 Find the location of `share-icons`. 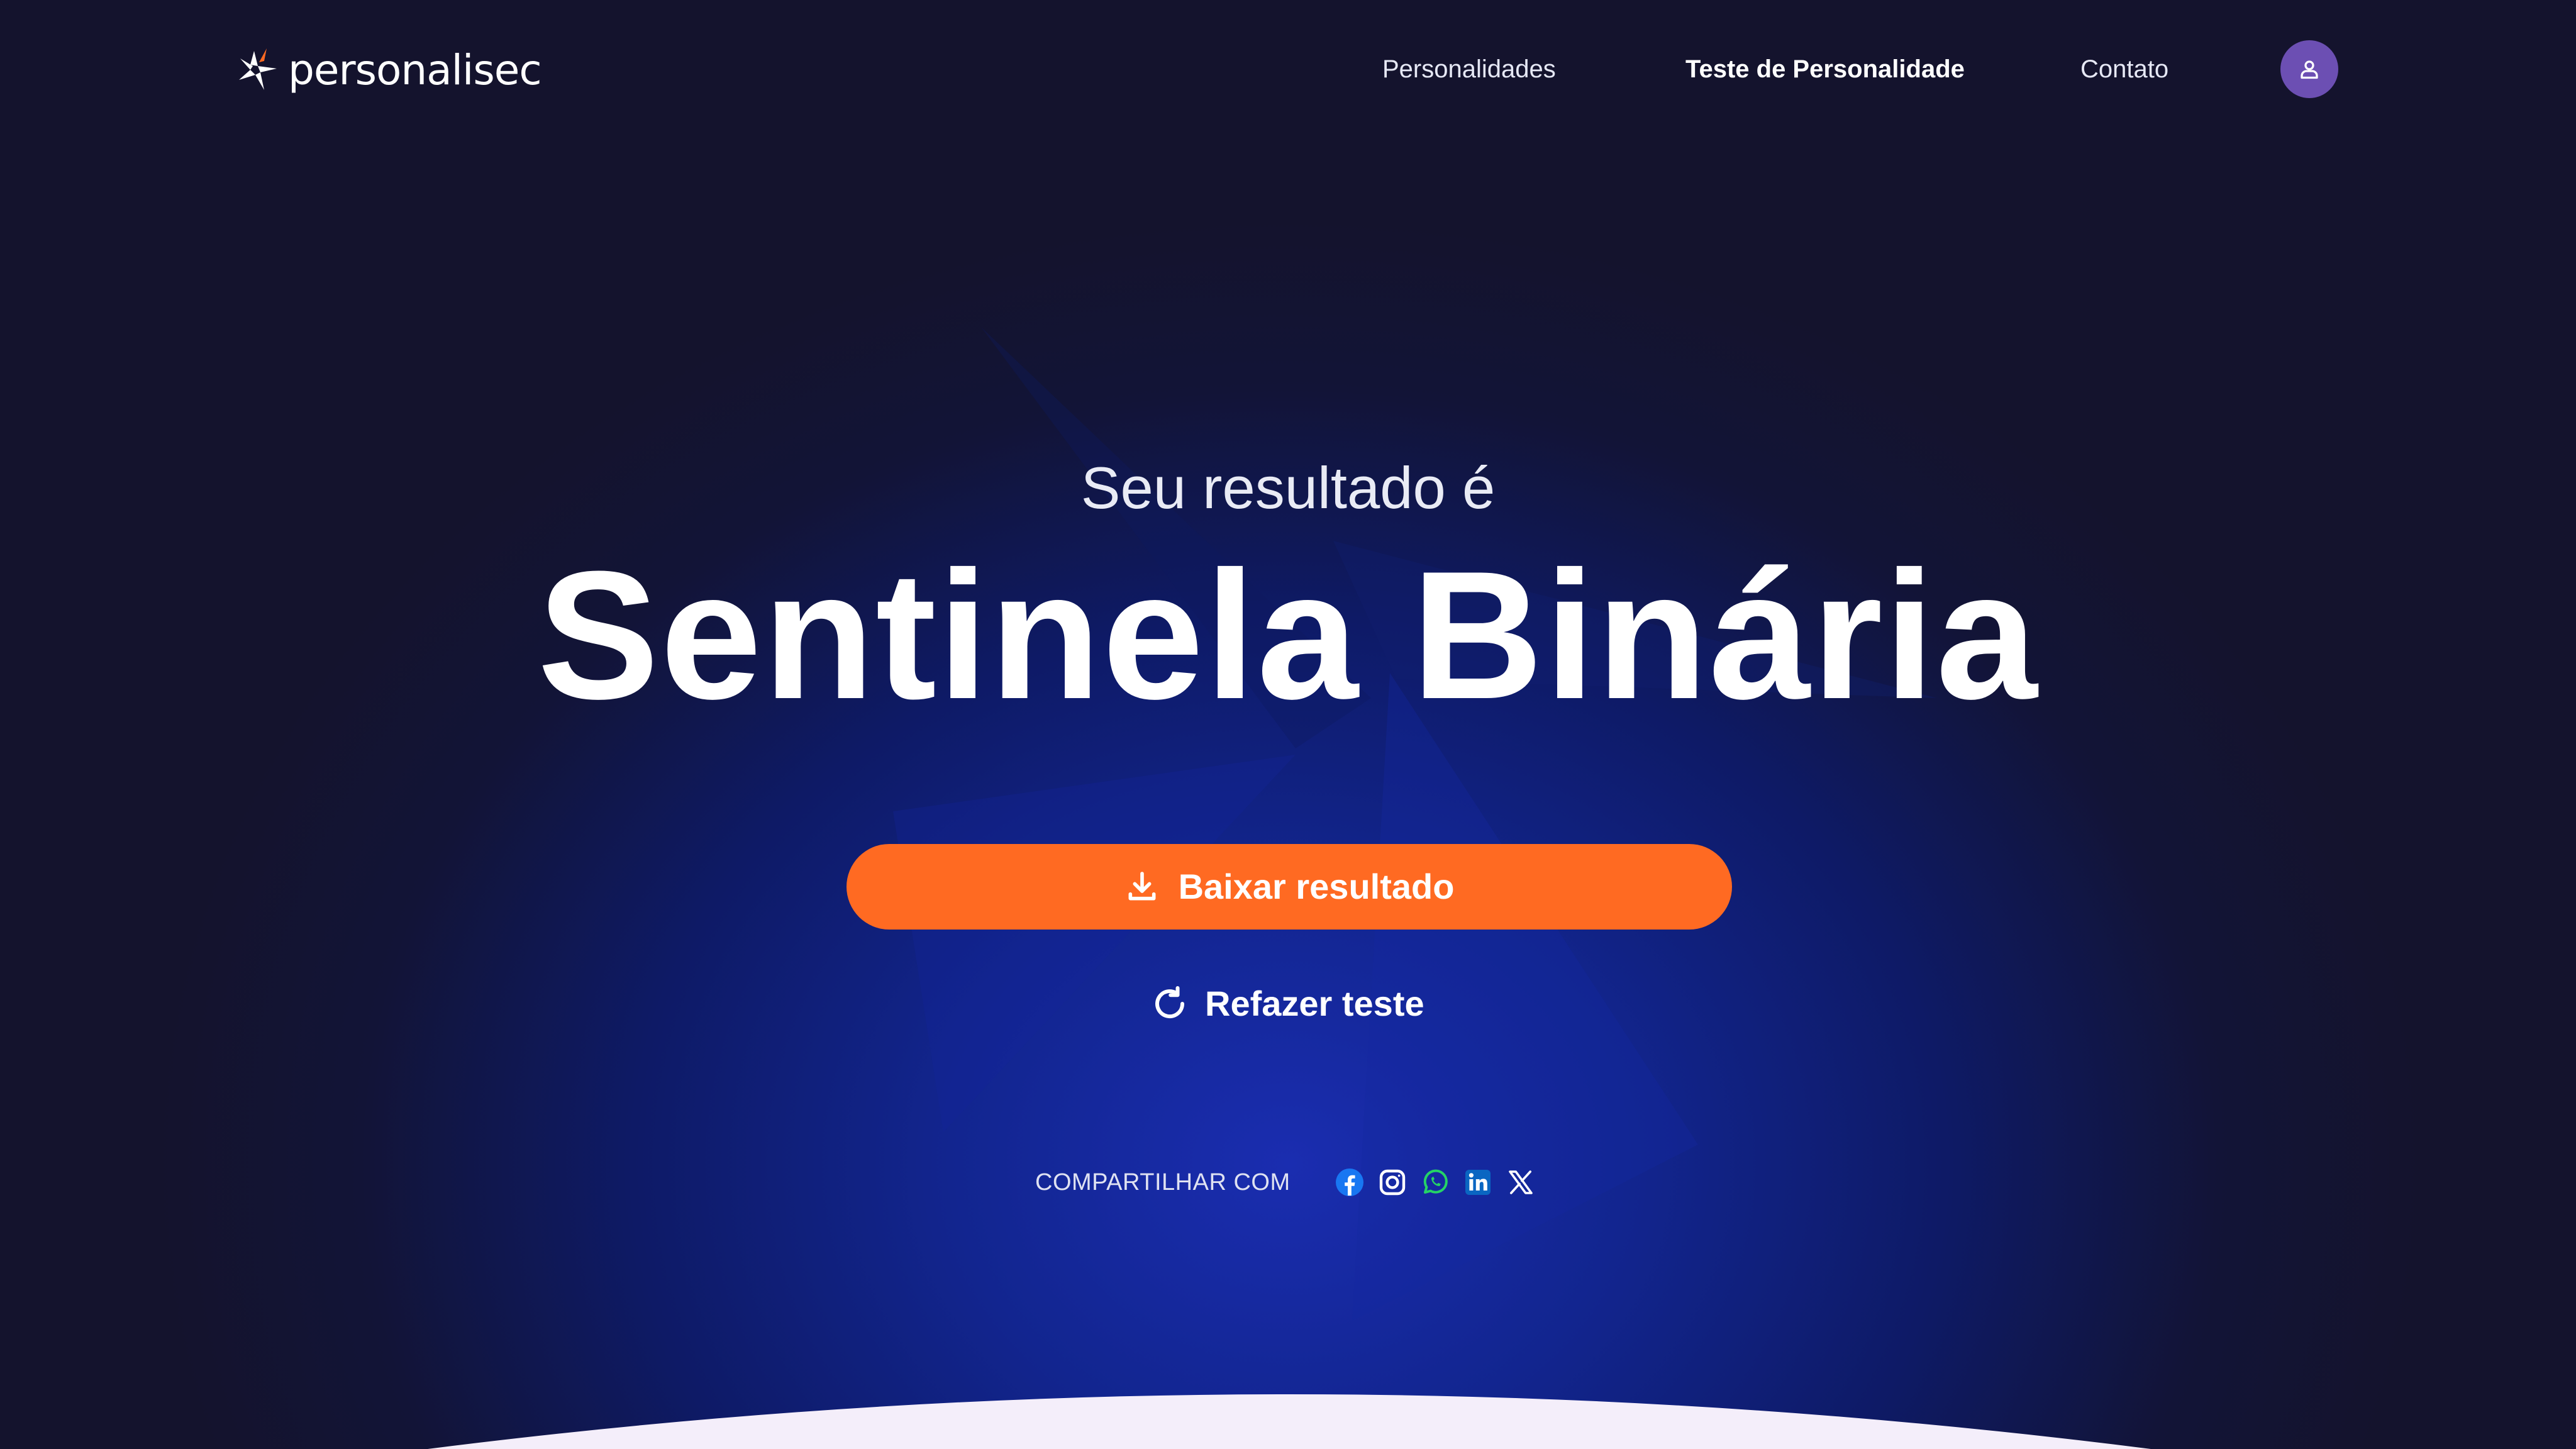

share-icons is located at coordinates (1435, 1182).